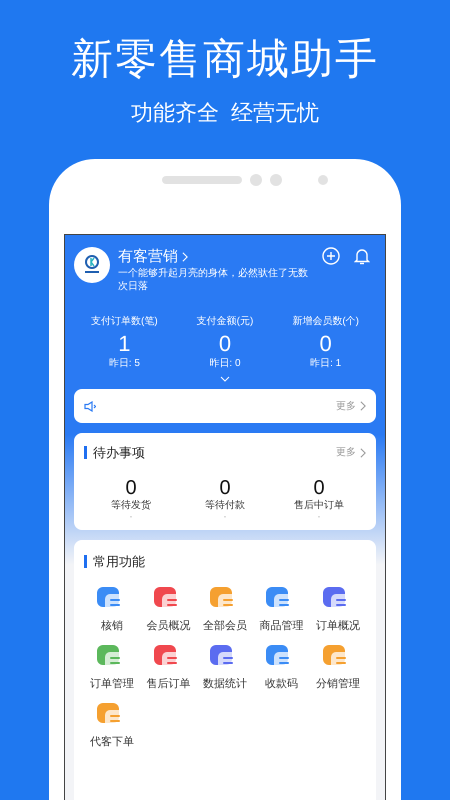  Describe the element at coordinates (168, 626) in the screenshot. I see `function-label: 会员概况` at that location.